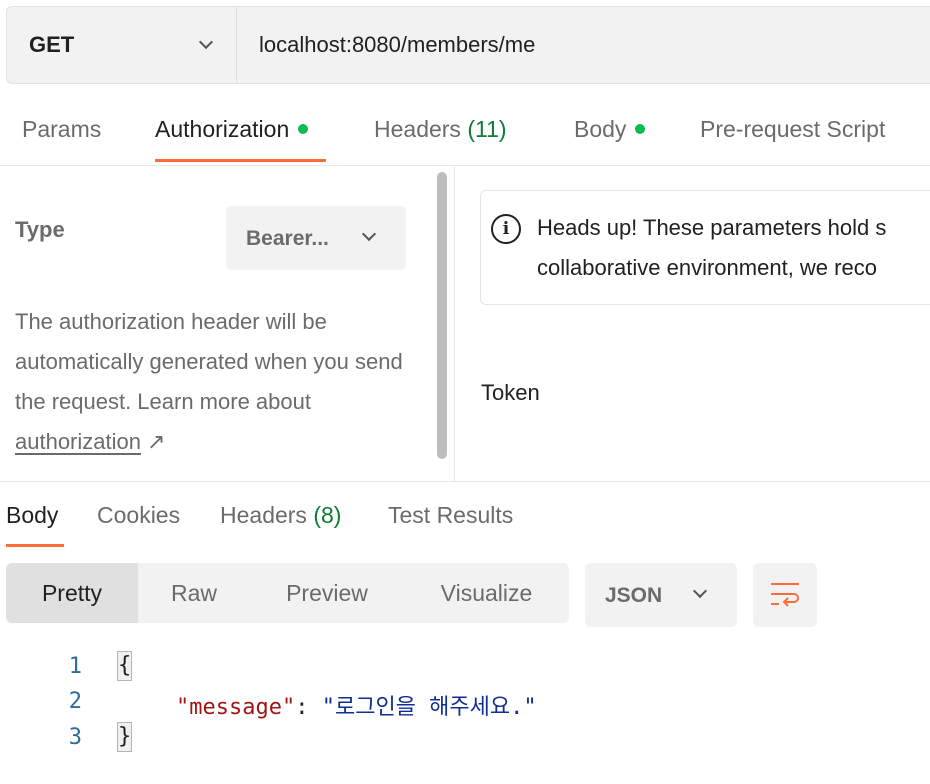 This screenshot has width=930, height=784. Describe the element at coordinates (78, 441) in the screenshot. I see `authorization-link: authorization` at that location.